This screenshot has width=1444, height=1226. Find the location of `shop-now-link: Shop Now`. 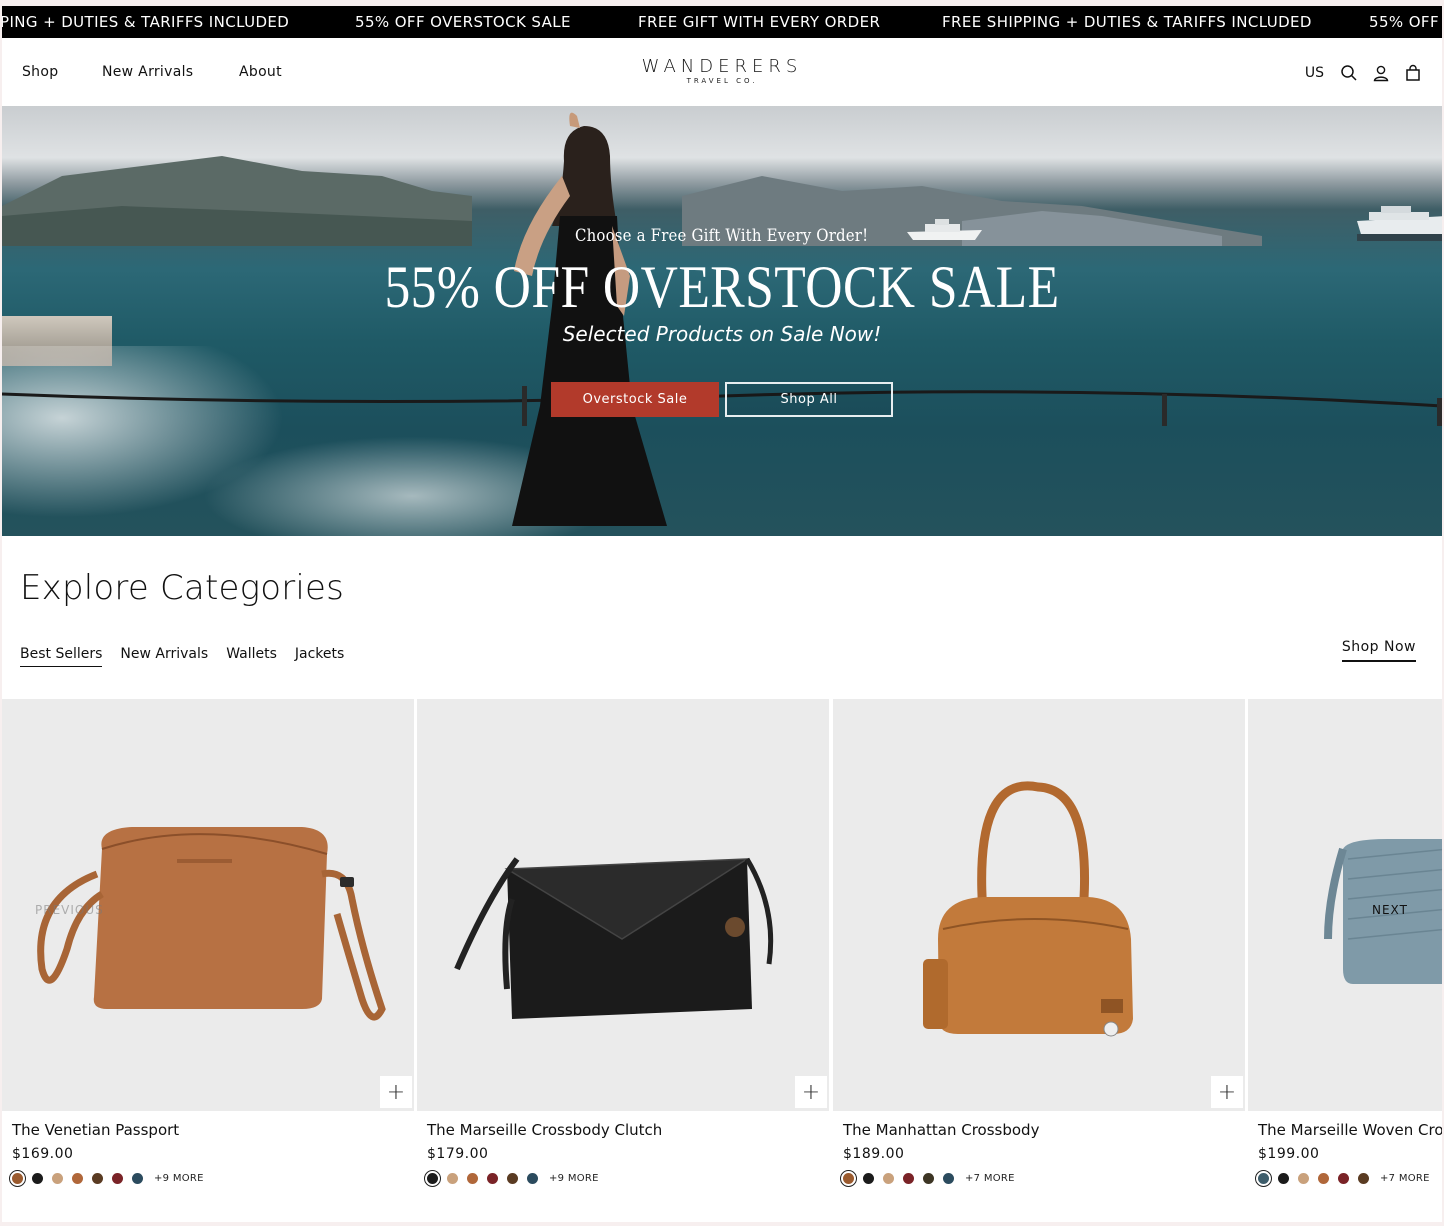

shop-now-link: Shop Now is located at coordinates (1378, 650).